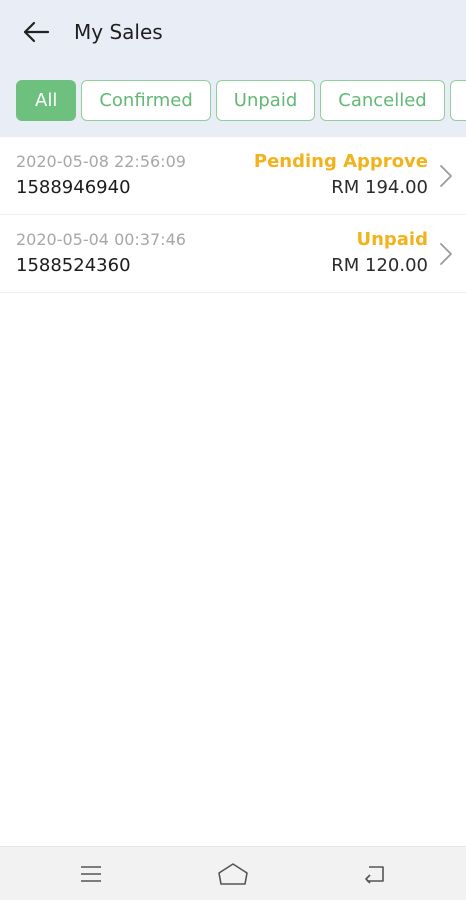 Image resolution: width=466 pixels, height=900 pixels. What do you see at coordinates (382, 100) in the screenshot?
I see `tab-cancelled: Cancelled` at bounding box center [382, 100].